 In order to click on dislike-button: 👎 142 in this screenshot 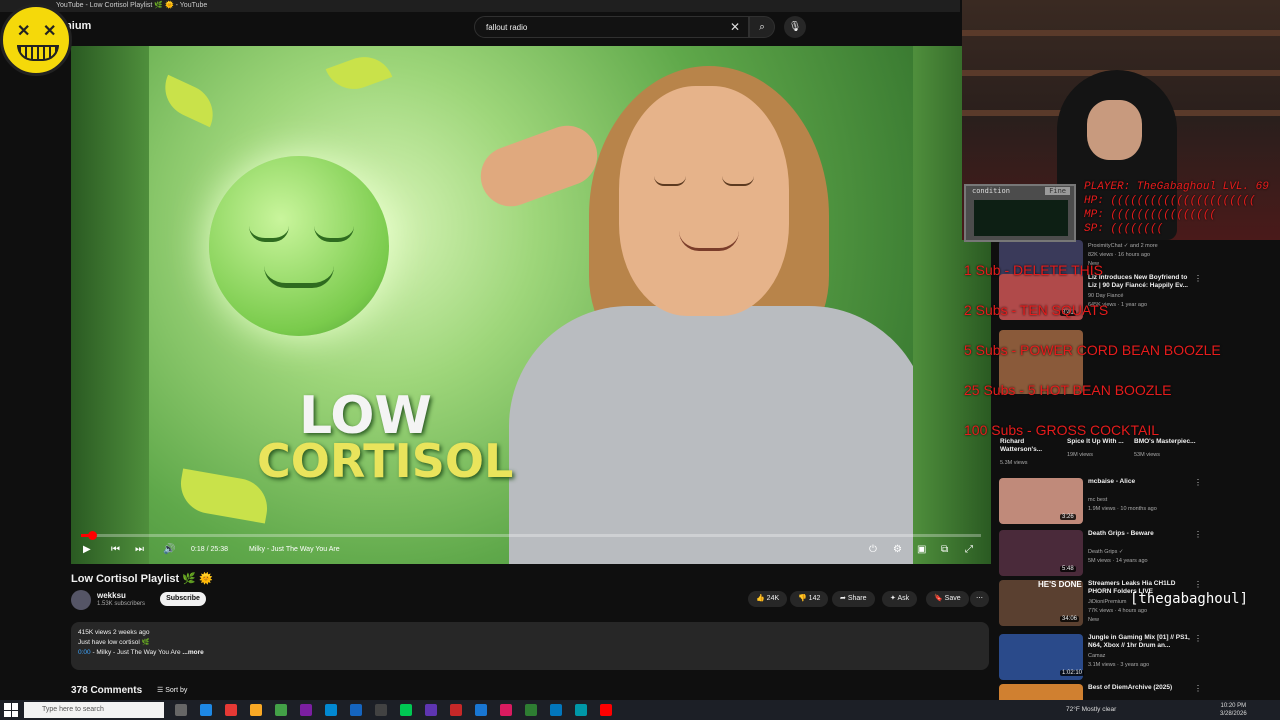, I will do `click(809, 599)`.